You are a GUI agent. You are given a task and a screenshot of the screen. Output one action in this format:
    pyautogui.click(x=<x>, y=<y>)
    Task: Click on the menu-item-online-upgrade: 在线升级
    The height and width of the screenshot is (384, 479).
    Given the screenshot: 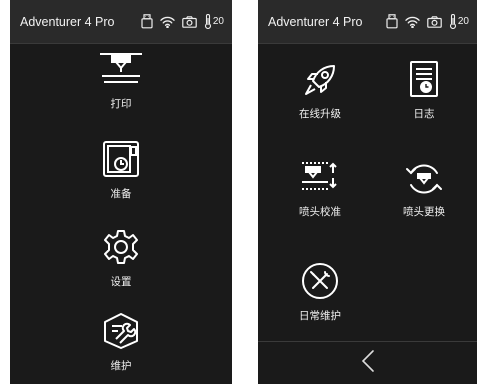 What is the action you would take?
    pyautogui.click(x=320, y=91)
    